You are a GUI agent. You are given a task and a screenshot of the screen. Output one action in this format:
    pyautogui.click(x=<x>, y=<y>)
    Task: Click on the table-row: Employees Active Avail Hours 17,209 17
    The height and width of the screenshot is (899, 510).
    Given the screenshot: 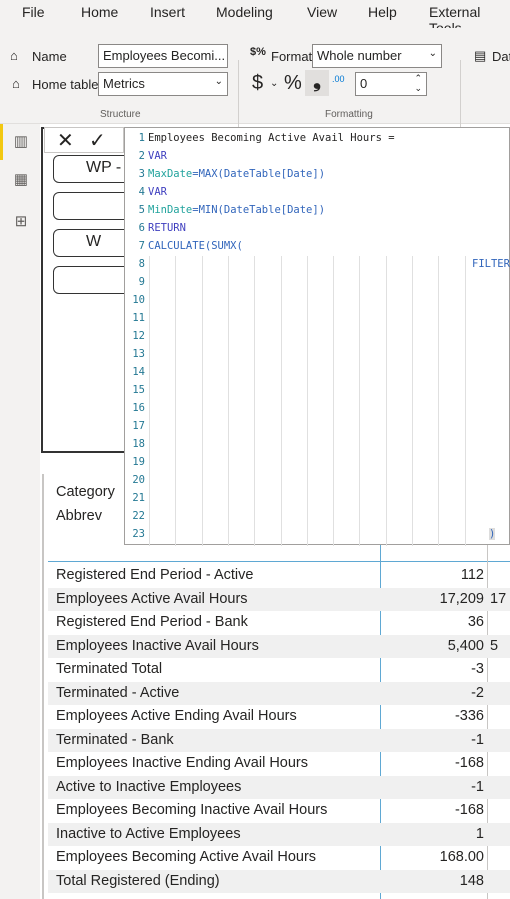 What is the action you would take?
    pyautogui.click(x=279, y=599)
    